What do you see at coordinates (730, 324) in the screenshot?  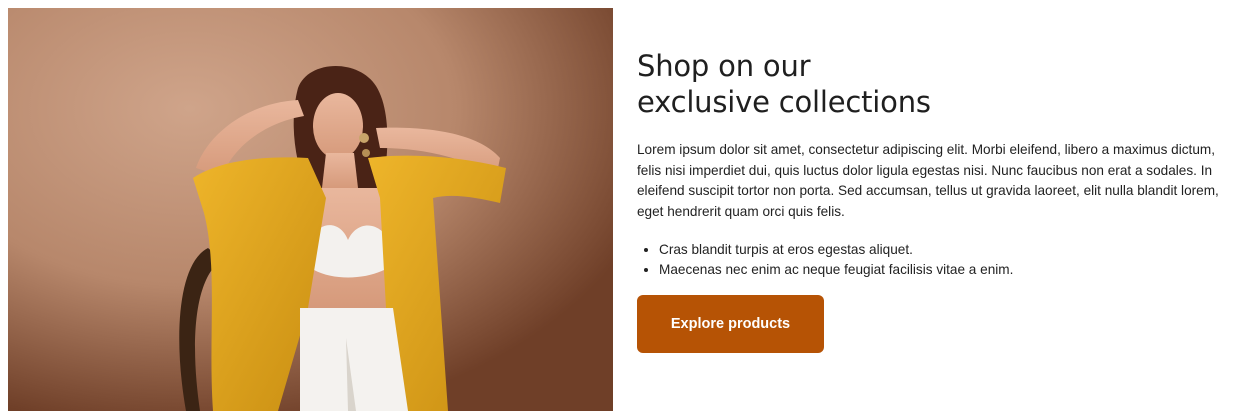 I see `explore-products-button: Explore products` at bounding box center [730, 324].